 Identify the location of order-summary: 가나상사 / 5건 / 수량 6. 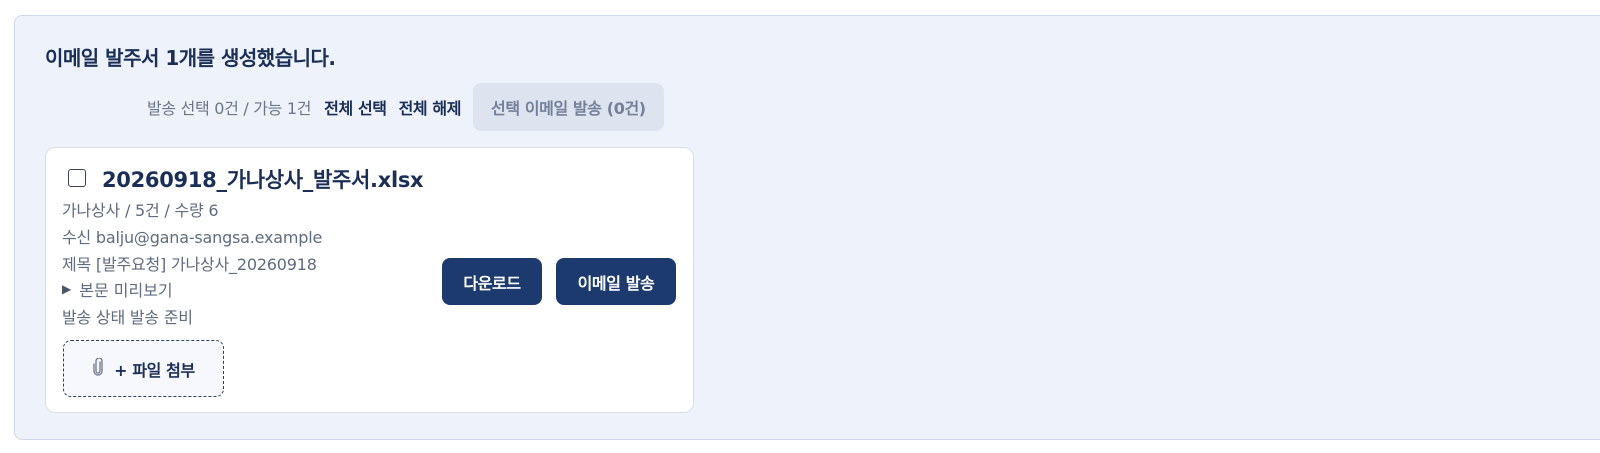
(140, 210).